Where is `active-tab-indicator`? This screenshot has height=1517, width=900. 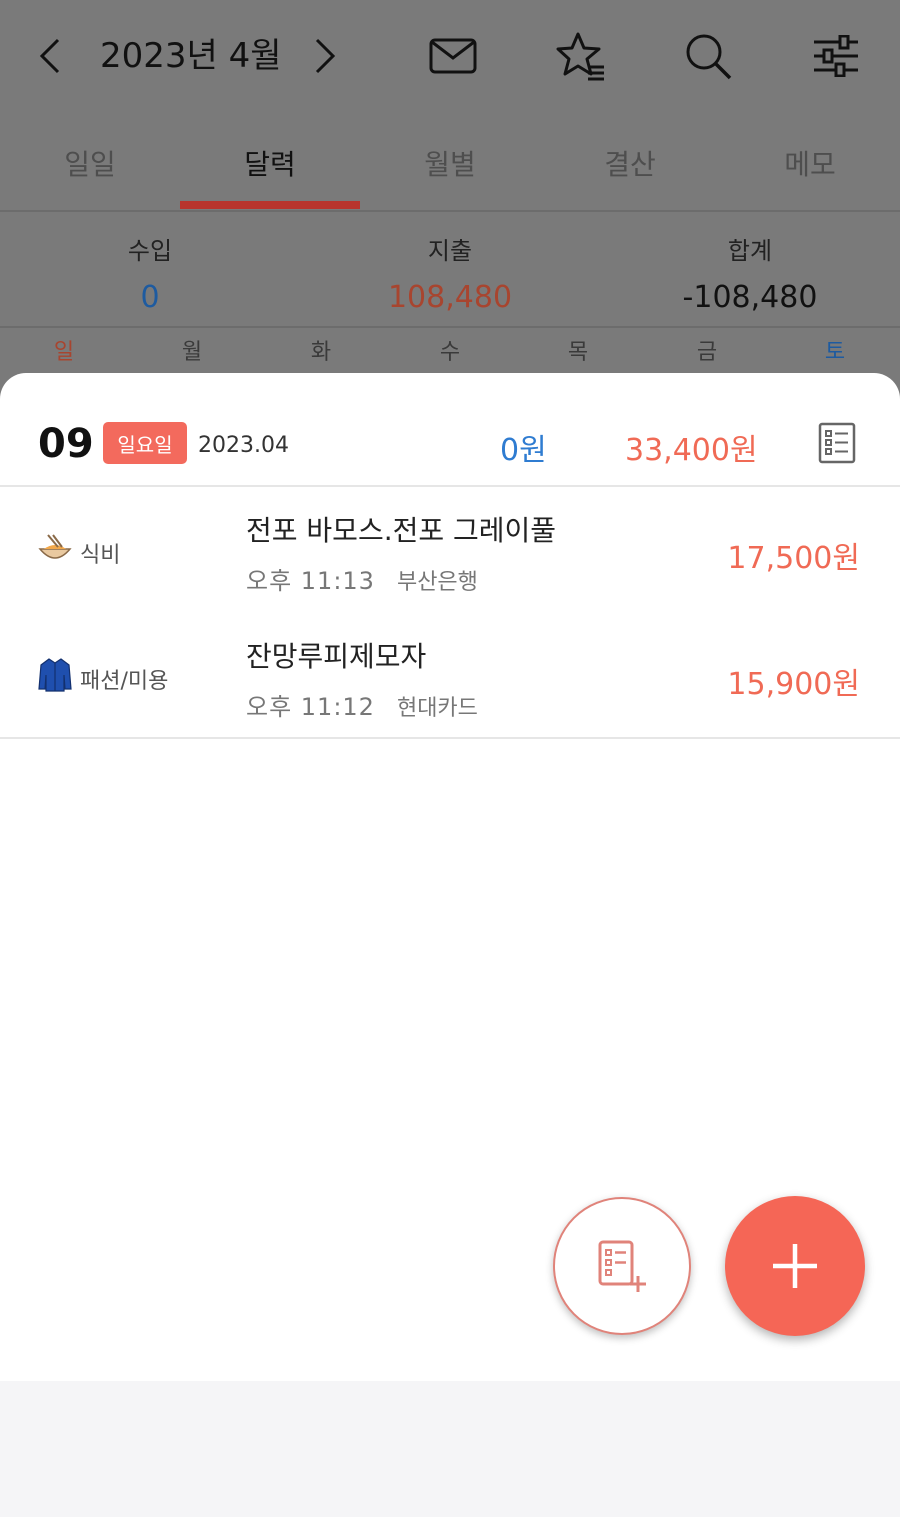
active-tab-indicator is located at coordinates (270, 205).